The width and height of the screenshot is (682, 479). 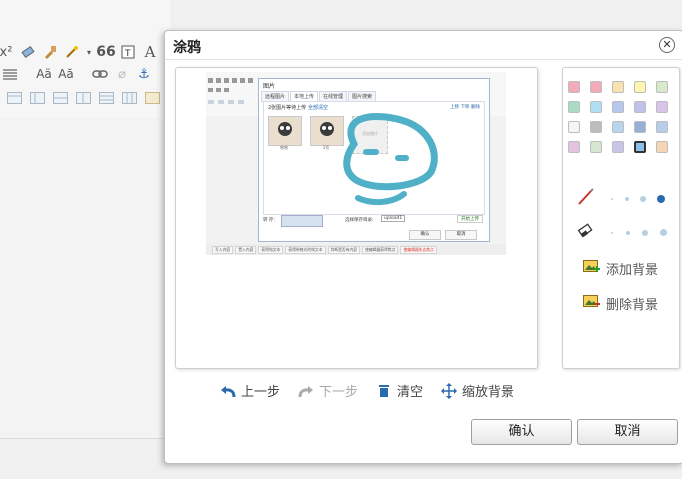 What do you see at coordinates (85, 428) in the screenshot?
I see `editor-status-bar` at bounding box center [85, 428].